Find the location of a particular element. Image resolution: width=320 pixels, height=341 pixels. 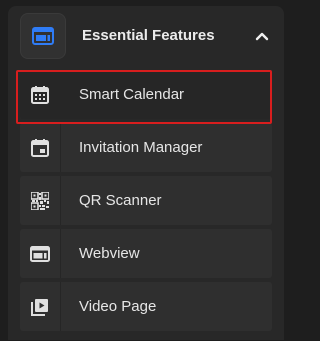

menu-item-invitation-manager: Invitation Manager is located at coordinates (146, 147).